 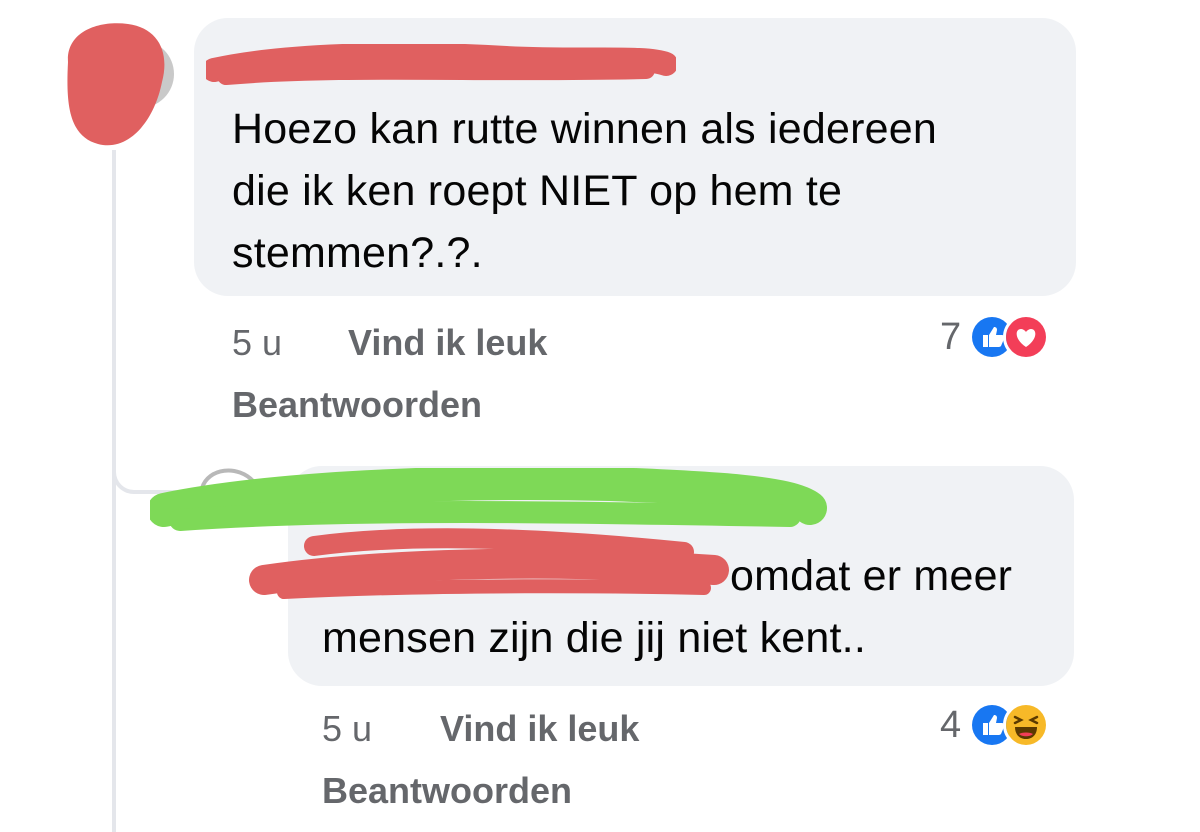 What do you see at coordinates (584, 129) in the screenshot?
I see `comment-line: Hoezo kan rutte winnen als iedereen` at bounding box center [584, 129].